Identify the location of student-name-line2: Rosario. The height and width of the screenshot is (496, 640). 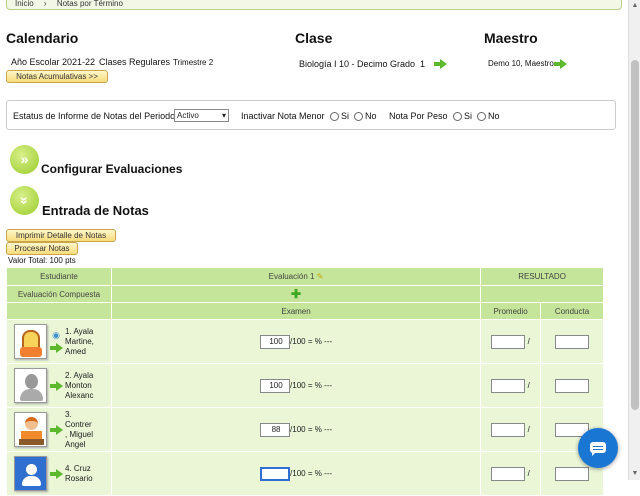
(79, 478).